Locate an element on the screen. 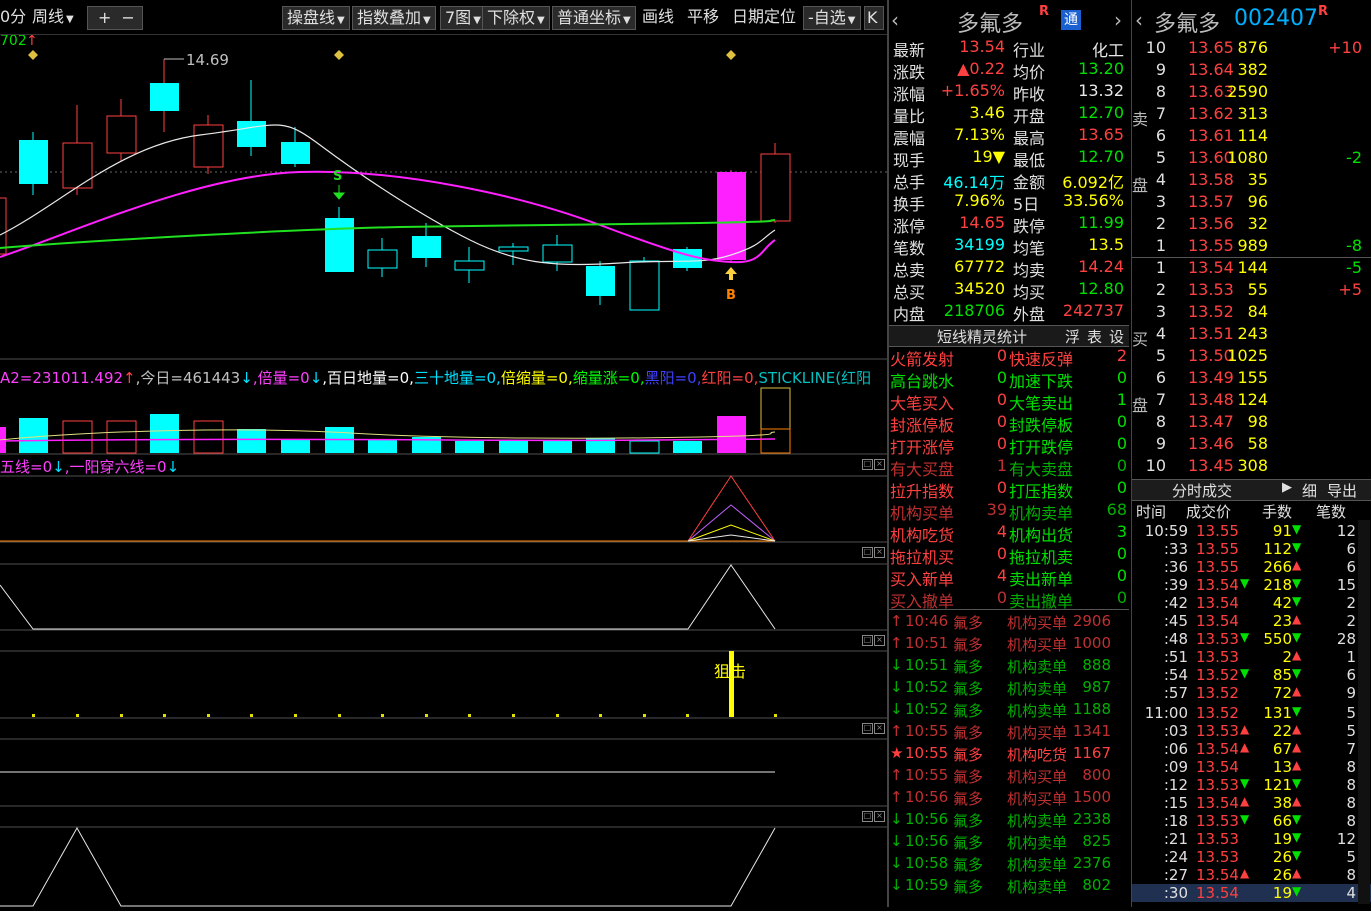 The image size is (1371, 911). bid-row: 5 13.50 1025 is located at coordinates (1251, 357).